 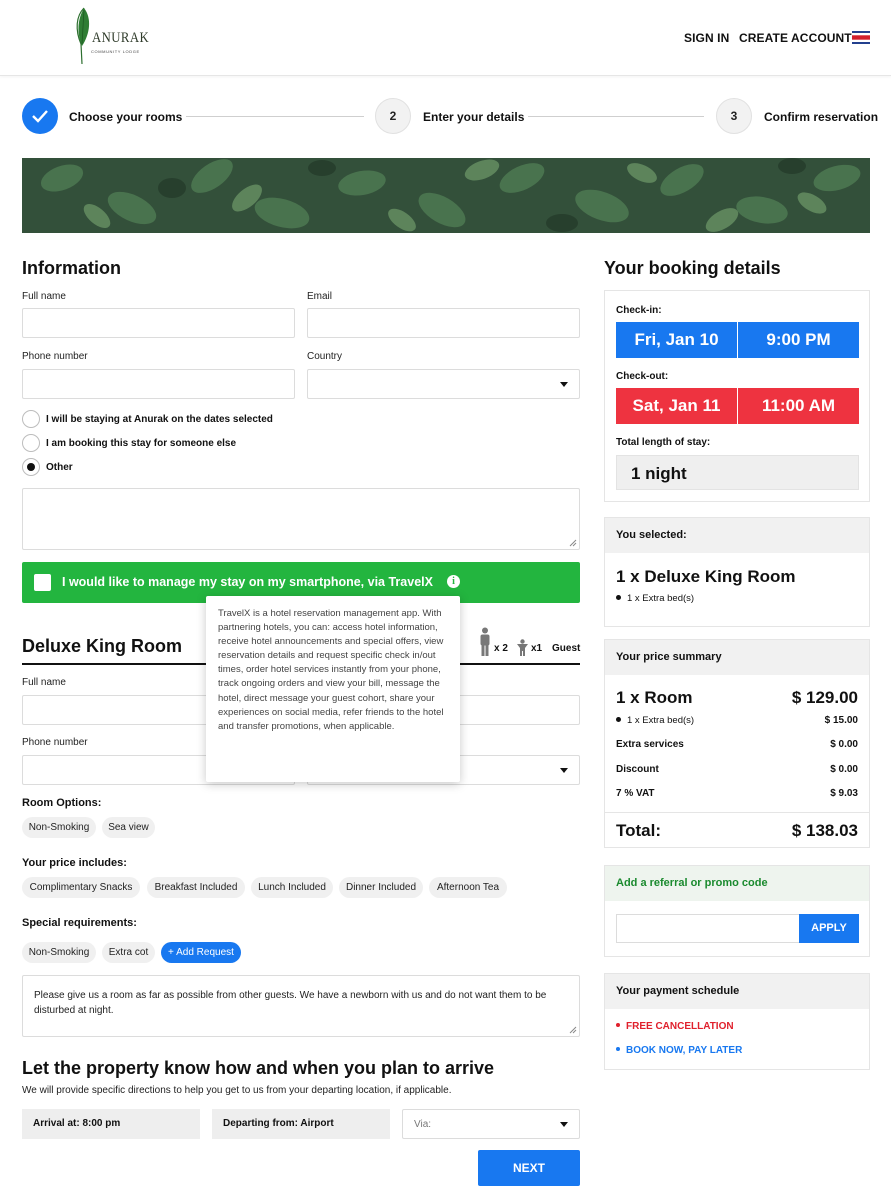 I want to click on country-label: Country, so click(x=325, y=356).